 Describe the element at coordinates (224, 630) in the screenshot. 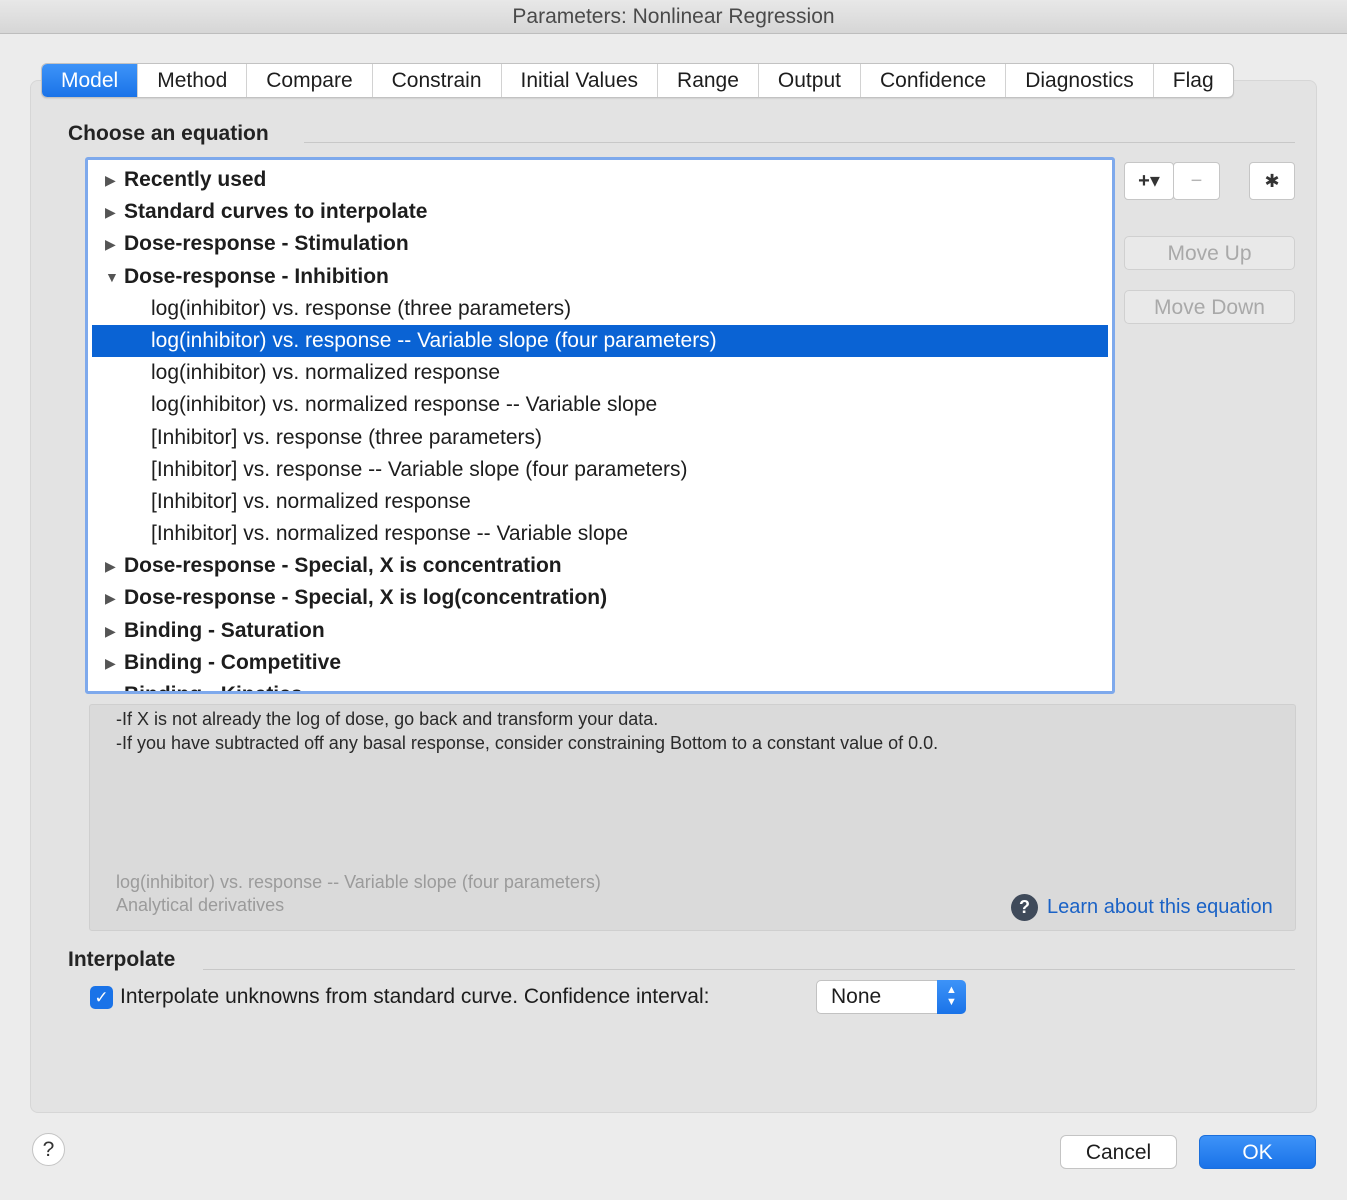

I see `equation-label: Binding - Saturation` at that location.